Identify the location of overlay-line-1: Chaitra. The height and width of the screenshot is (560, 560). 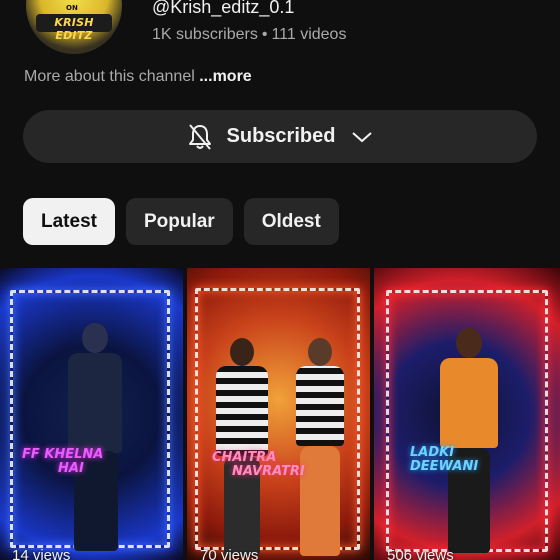
(244, 457).